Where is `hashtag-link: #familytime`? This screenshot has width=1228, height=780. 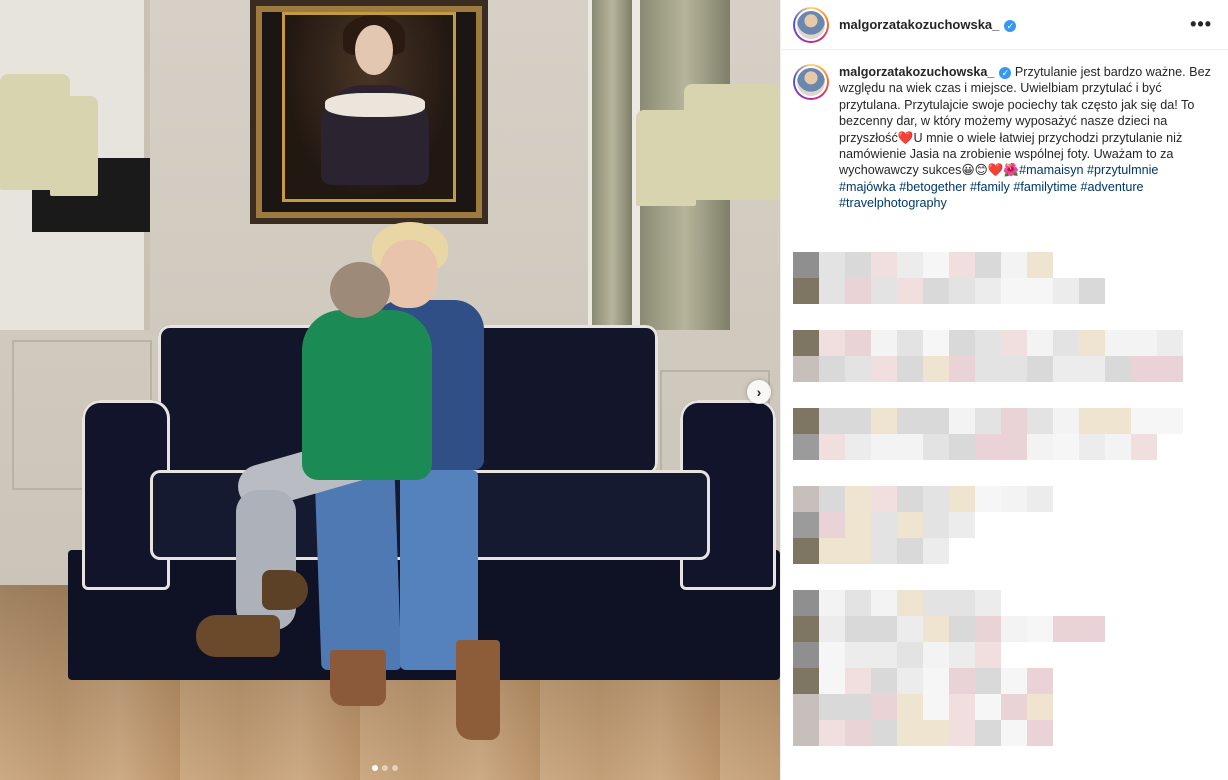
hashtag-link: #familytime is located at coordinates (1045, 187).